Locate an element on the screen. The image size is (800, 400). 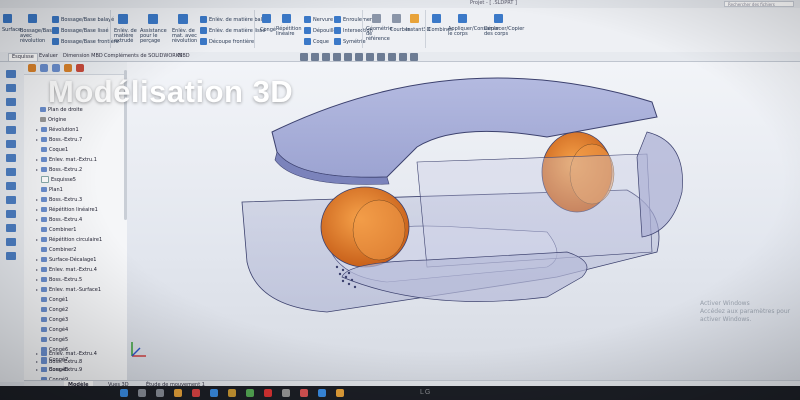
fillet-icon is located at coordinates (266, 18).